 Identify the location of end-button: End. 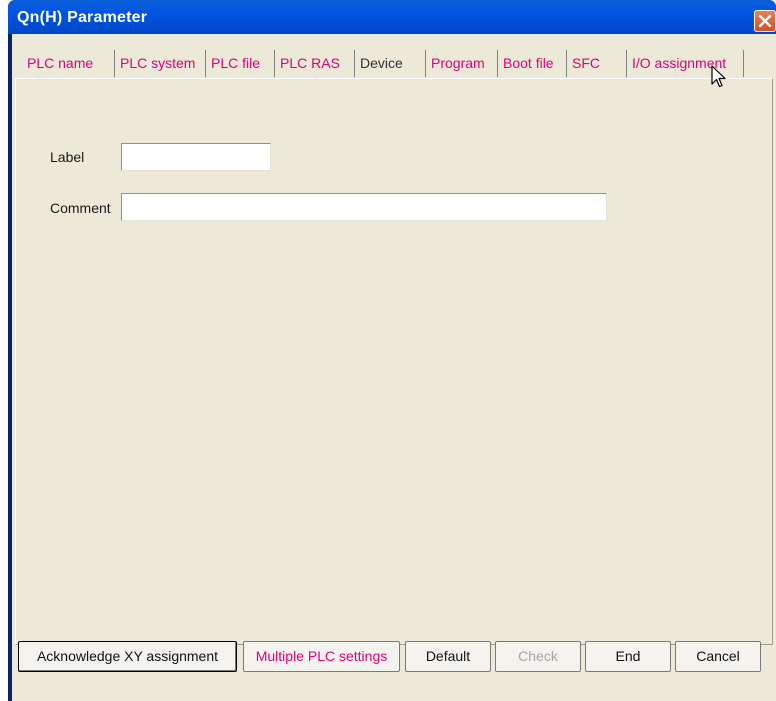
(628, 656).